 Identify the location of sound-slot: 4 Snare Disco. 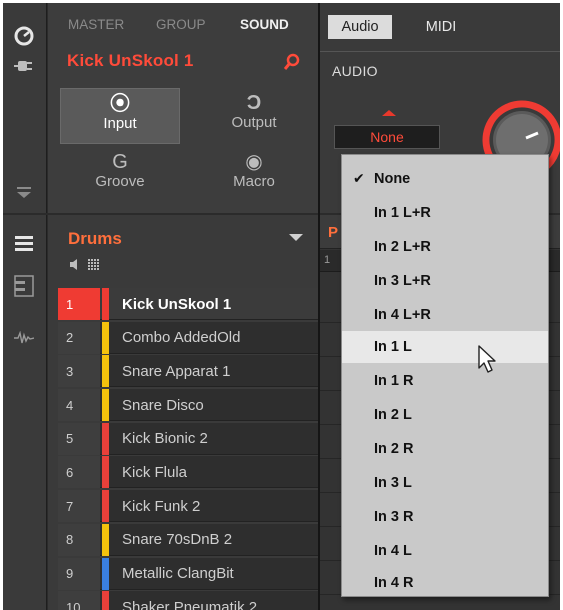
(188, 405).